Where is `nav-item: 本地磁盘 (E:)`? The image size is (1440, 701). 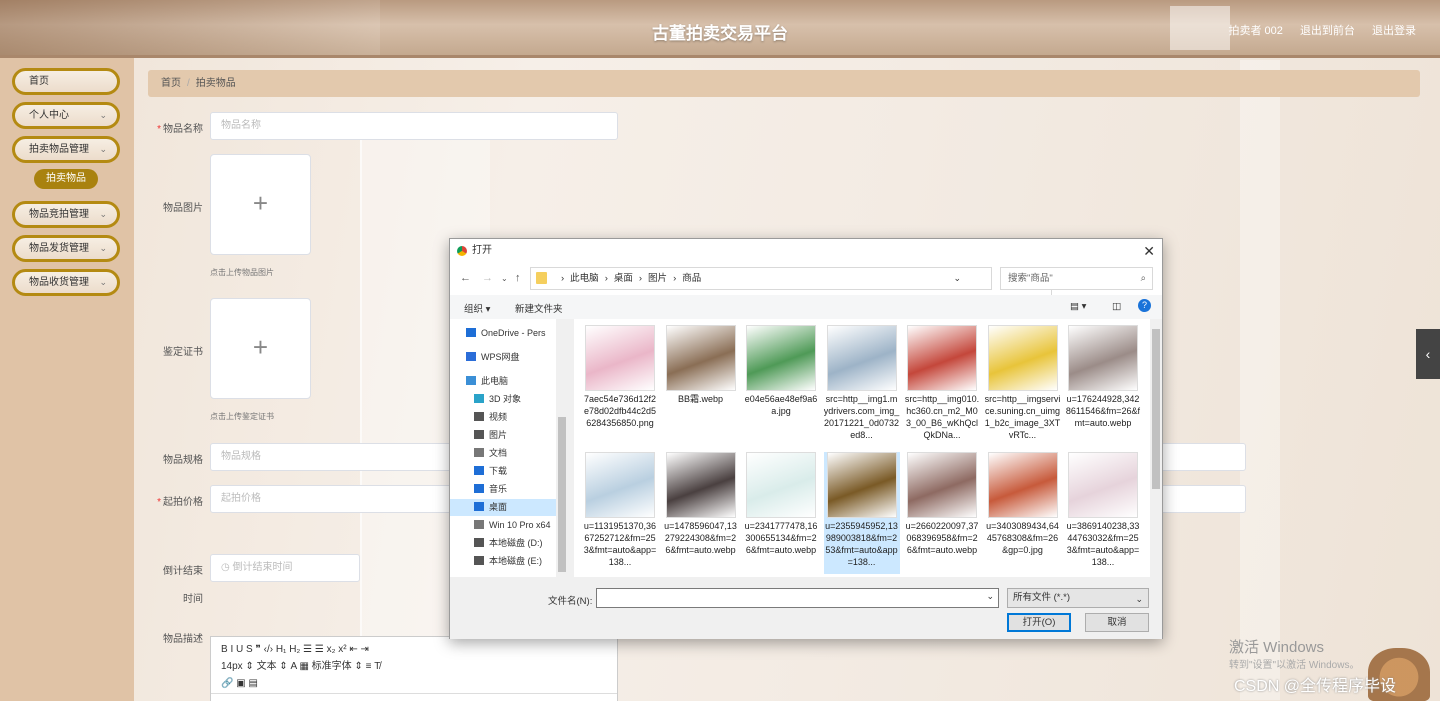
nav-item: 本地磁盘 (E:) is located at coordinates (503, 561).